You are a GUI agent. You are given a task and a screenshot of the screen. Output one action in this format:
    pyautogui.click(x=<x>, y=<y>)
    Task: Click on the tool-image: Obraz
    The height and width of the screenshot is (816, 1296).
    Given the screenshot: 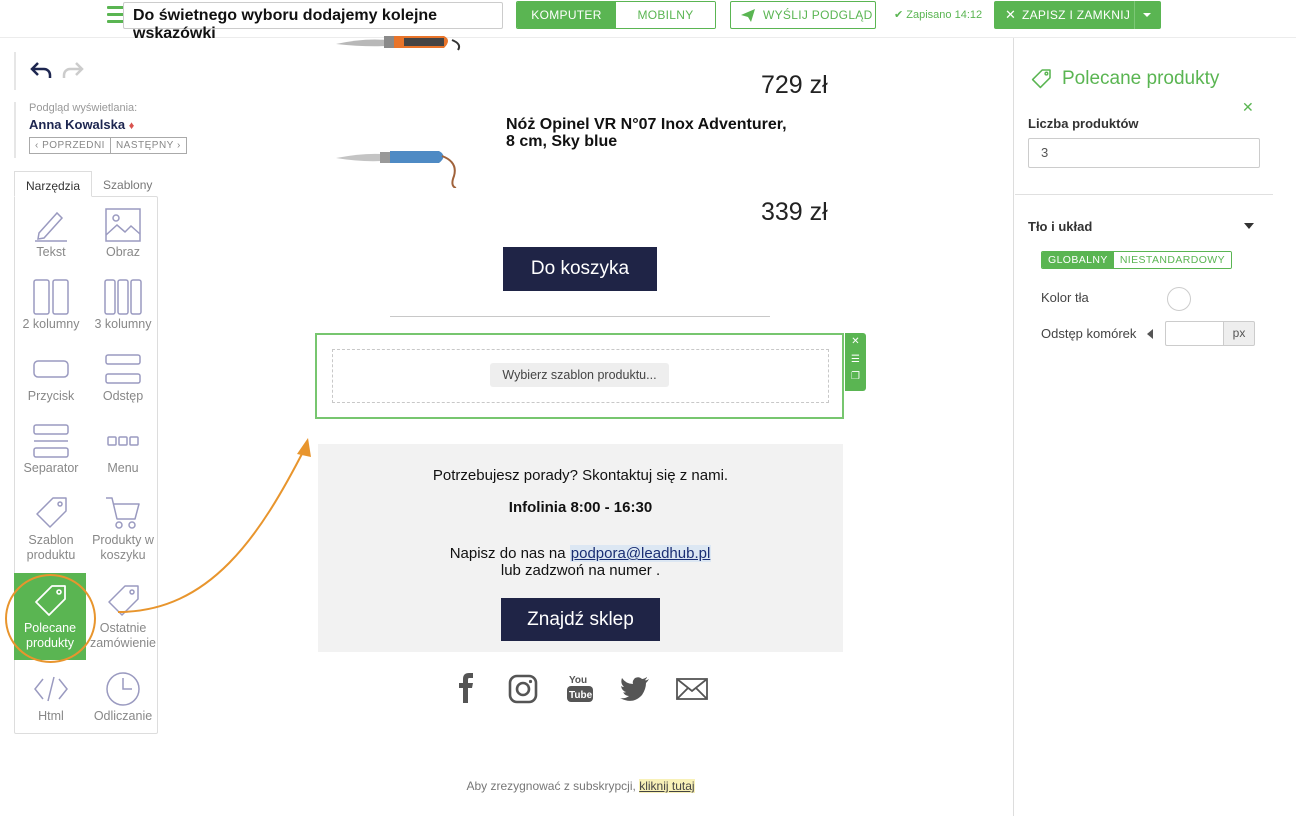 What is the action you would take?
    pyautogui.click(x=123, y=232)
    